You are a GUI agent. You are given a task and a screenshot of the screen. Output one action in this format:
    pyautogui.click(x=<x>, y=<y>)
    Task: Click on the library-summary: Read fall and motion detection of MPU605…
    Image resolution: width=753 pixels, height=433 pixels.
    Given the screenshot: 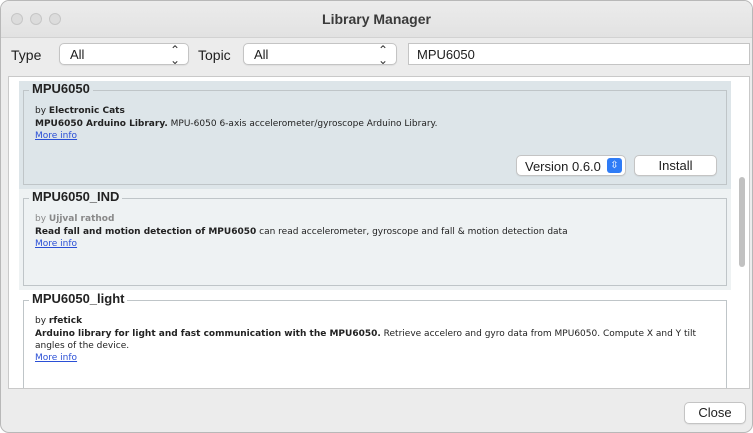 What is the action you would take?
    pyautogui.click(x=146, y=232)
    